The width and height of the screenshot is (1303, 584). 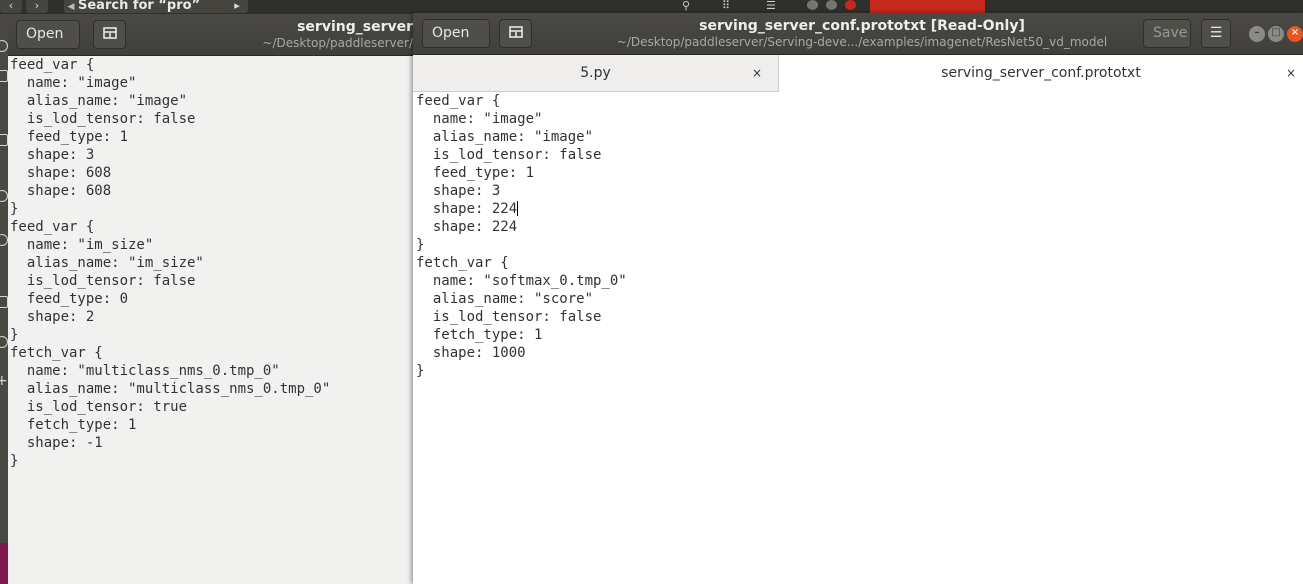 I want to click on close-button: ×, so click(x=1295, y=34).